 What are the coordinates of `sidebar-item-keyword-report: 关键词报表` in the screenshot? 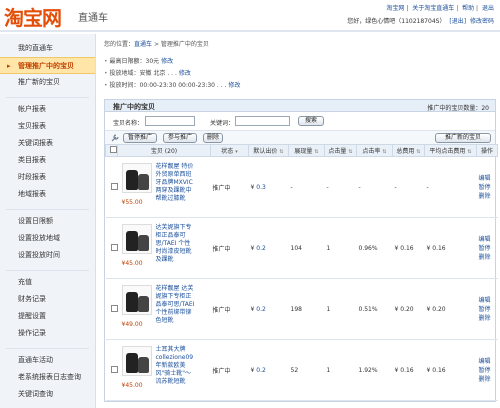 It's located at (47, 143).